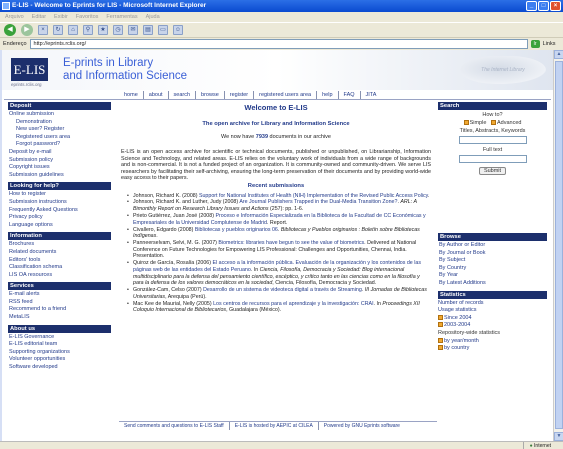 This screenshot has height=449, width=563. Describe the element at coordinates (300, 137) in the screenshot. I see `count-suffix: documents in our archive` at that location.